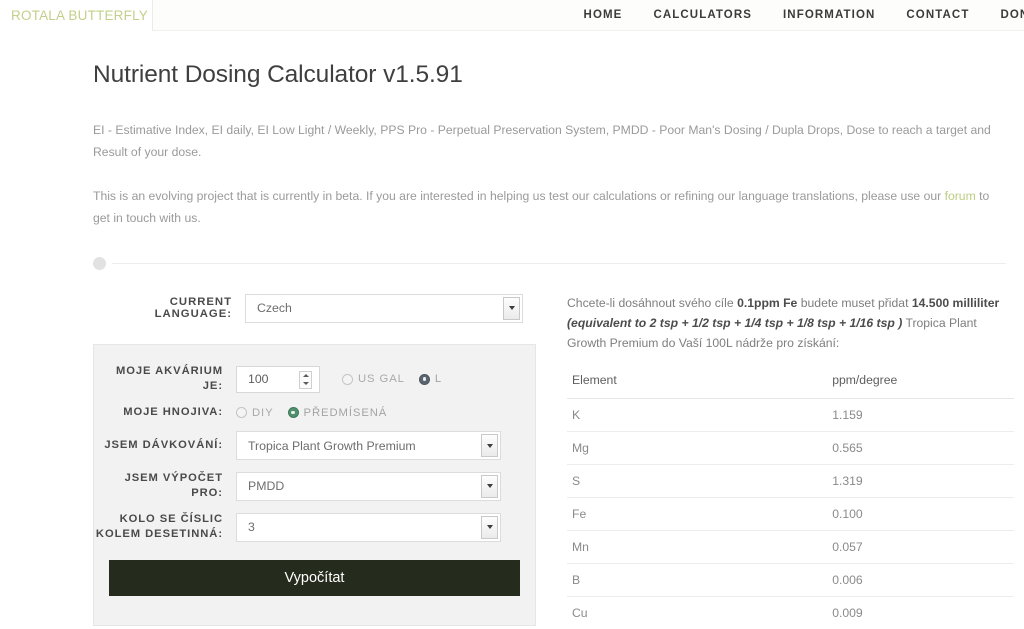 This screenshot has width=1024, height=629. I want to click on unit-radio-group: US GAL L, so click(396, 379).